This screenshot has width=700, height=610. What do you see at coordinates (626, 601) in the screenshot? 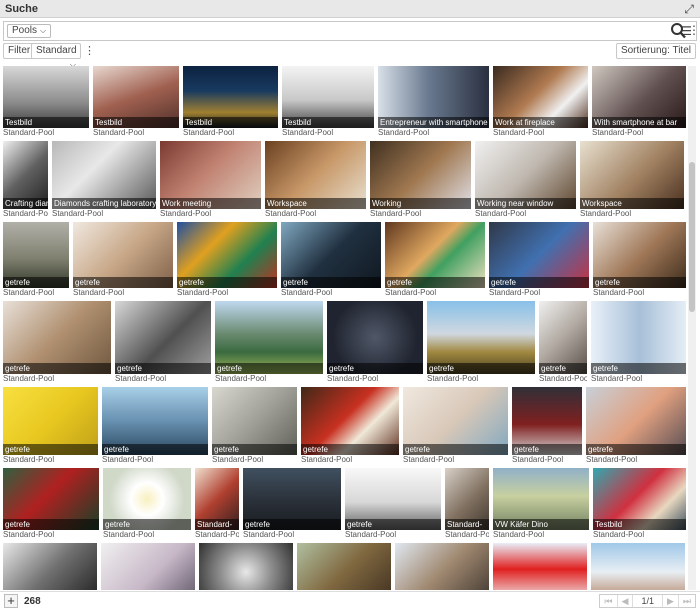
I see `prev-page-icon: ◀` at bounding box center [626, 601].